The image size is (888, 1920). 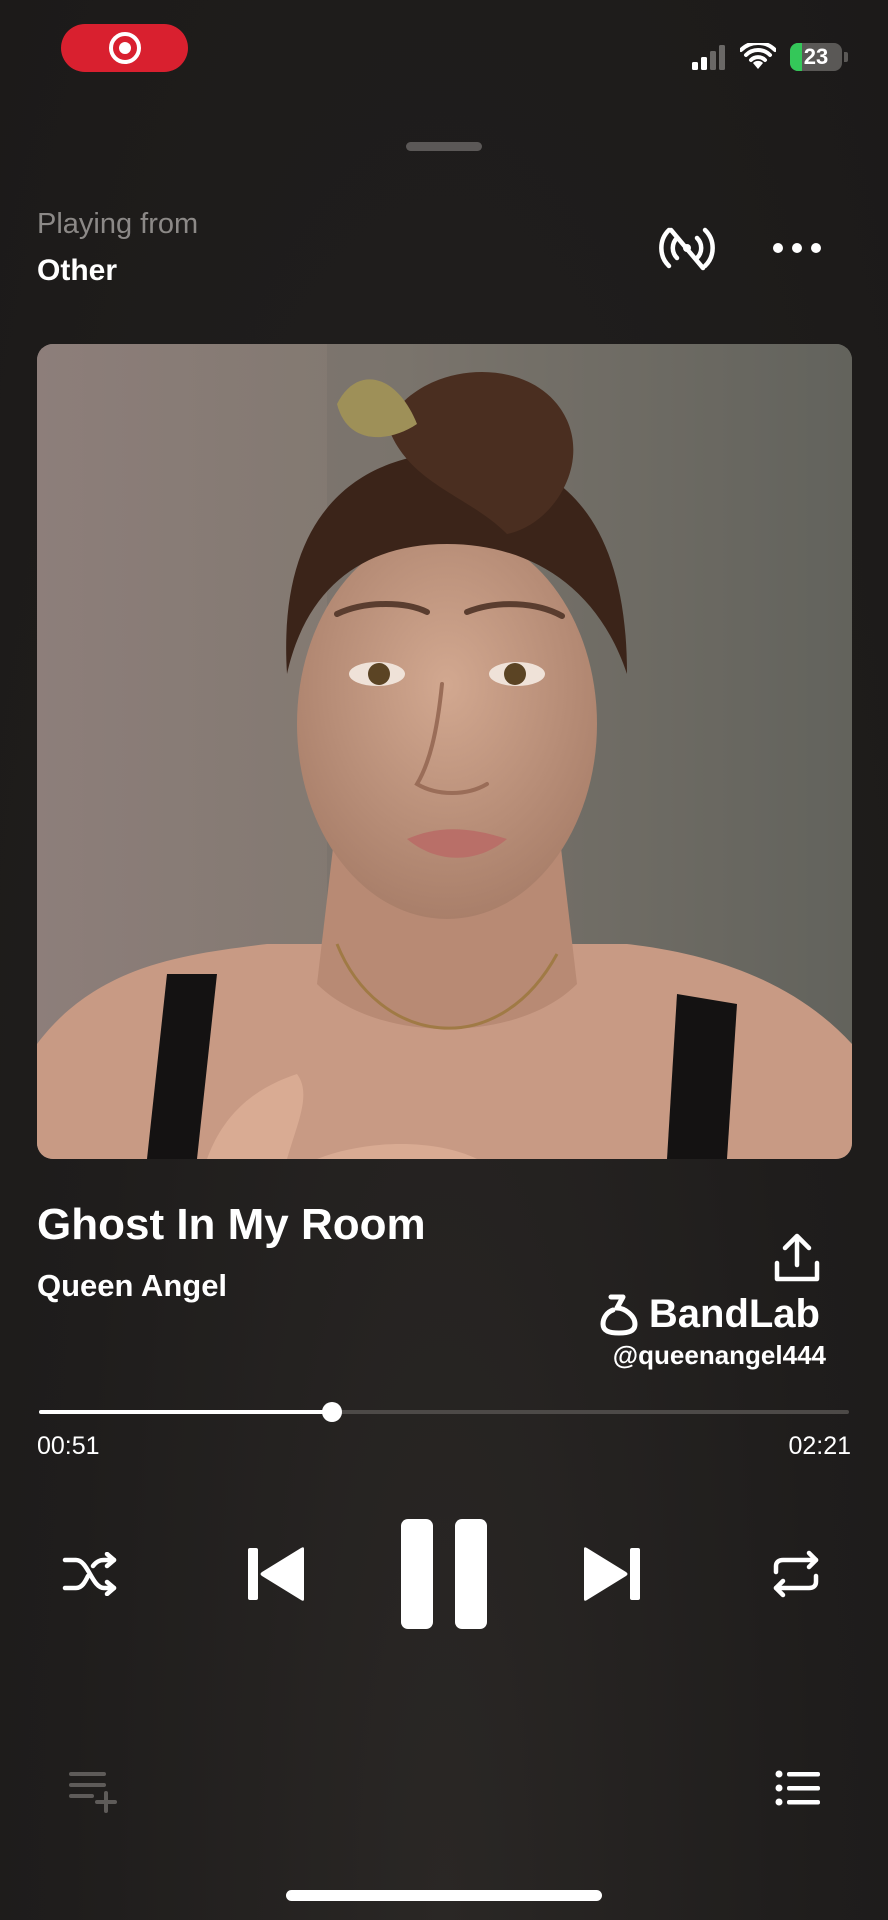 I want to click on repeat-button, so click(x=796, y=1574).